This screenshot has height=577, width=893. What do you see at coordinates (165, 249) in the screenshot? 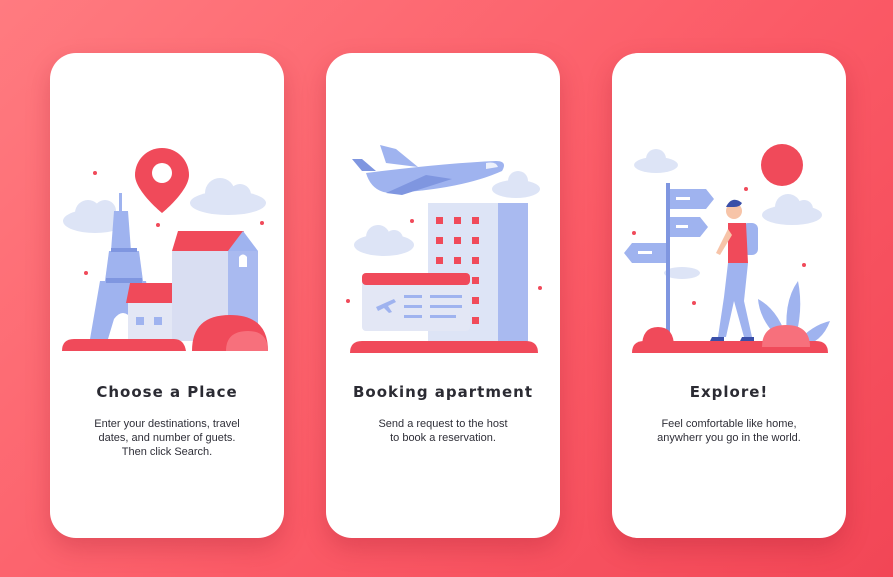
I see `eiffel-tower-illustration` at bounding box center [165, 249].